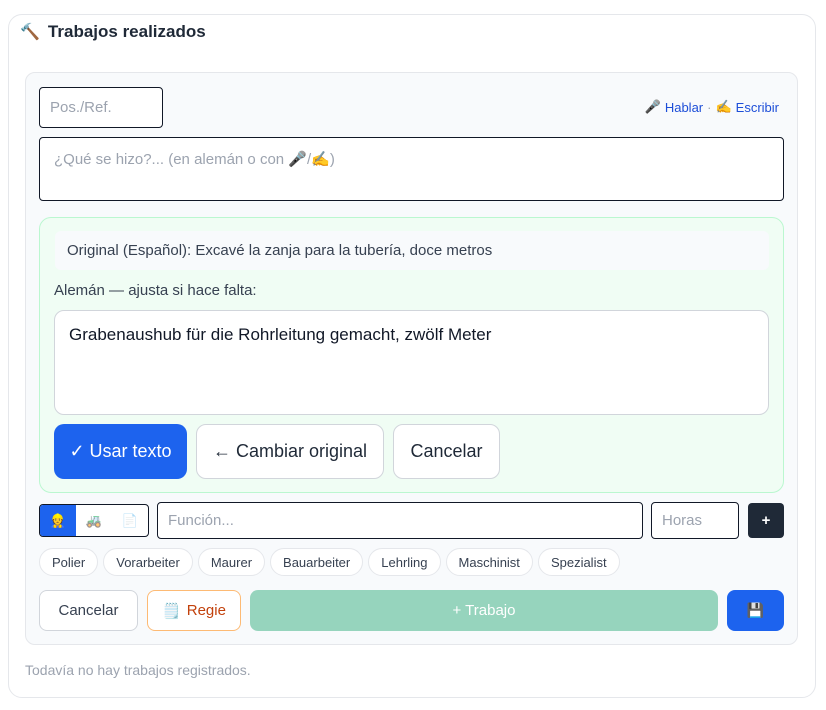  I want to click on tractor-icon: 🚜, so click(94, 520).